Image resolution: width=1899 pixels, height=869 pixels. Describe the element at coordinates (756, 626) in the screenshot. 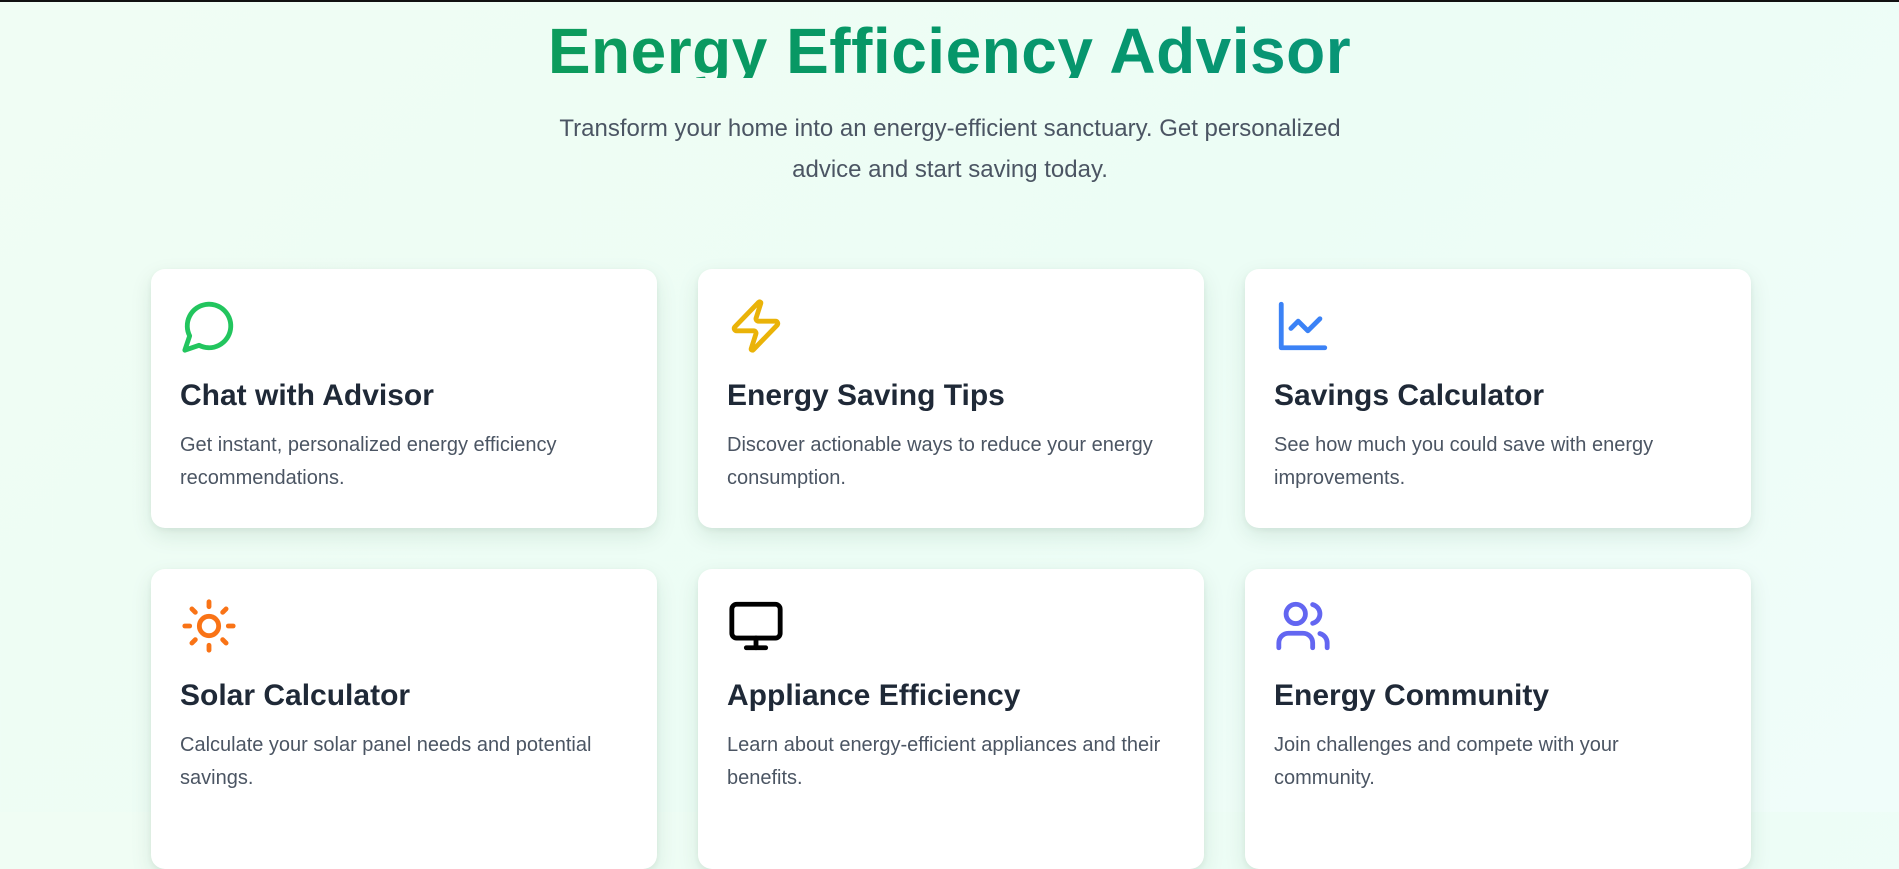

I see `monitor-icon` at that location.